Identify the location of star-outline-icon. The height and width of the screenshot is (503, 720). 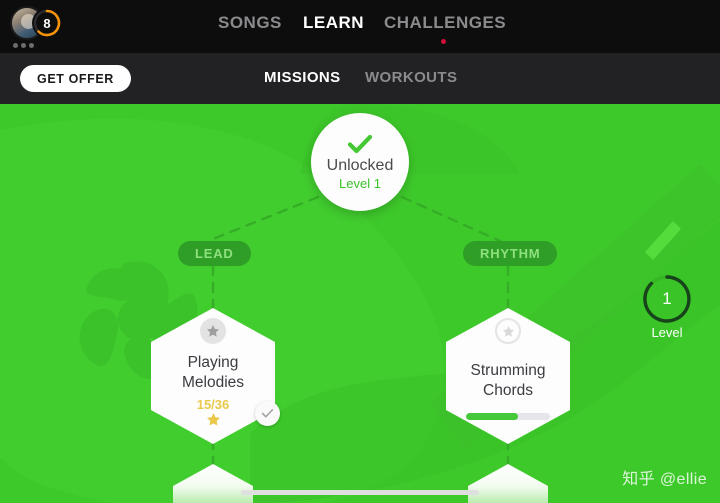
(508, 331).